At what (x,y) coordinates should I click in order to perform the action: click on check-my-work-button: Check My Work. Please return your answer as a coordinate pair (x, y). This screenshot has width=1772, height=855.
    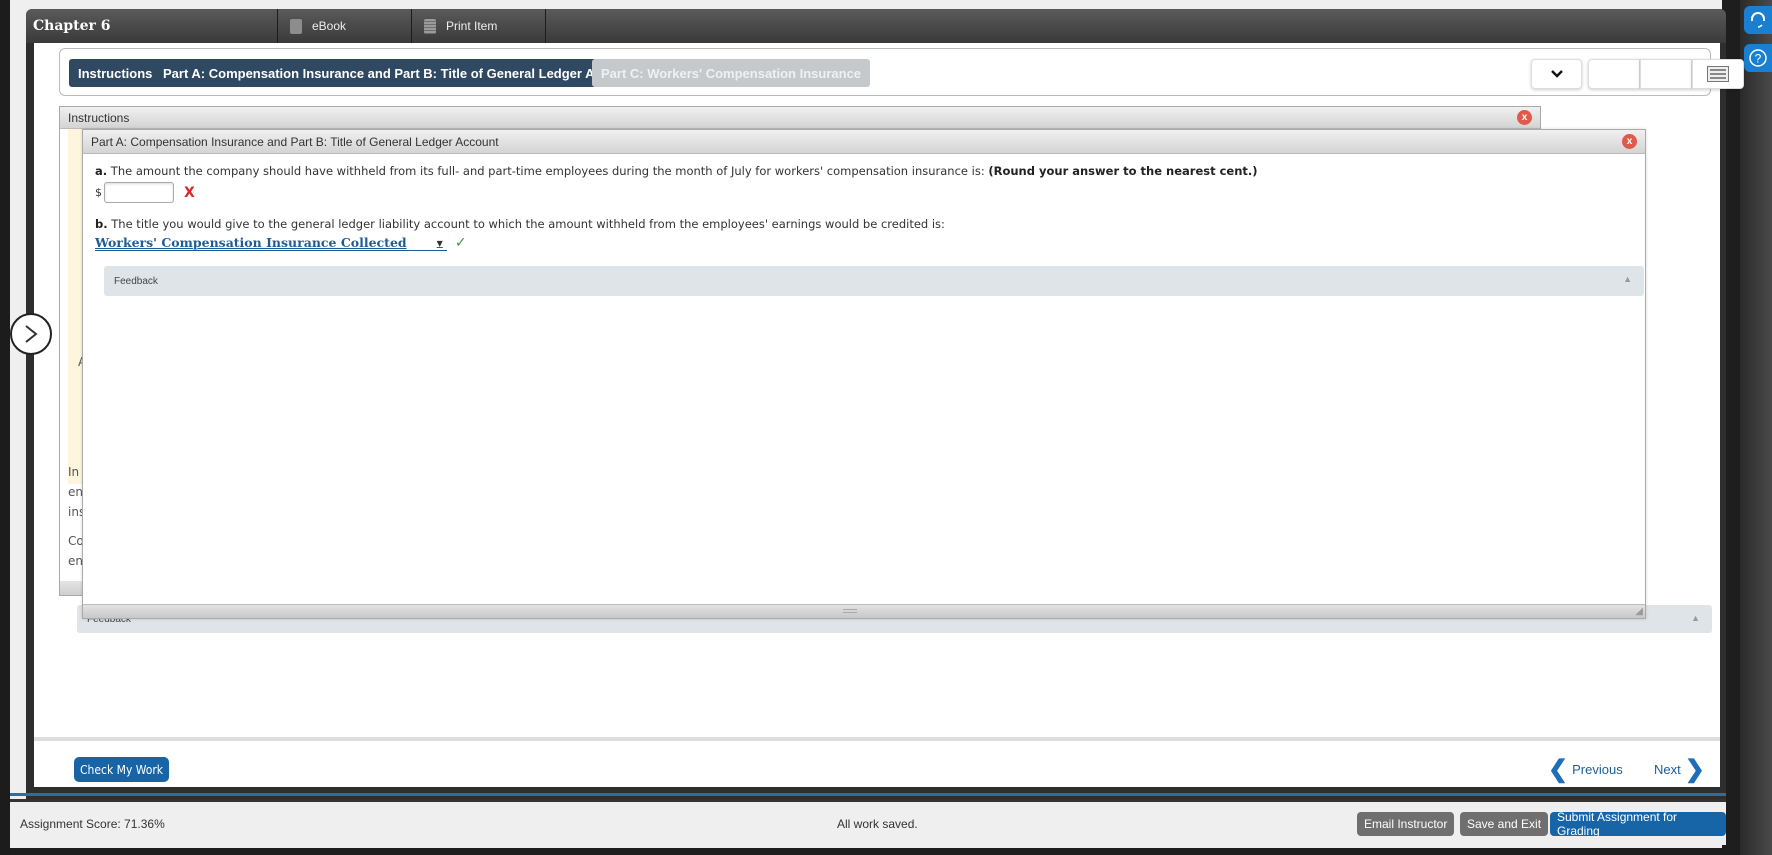
    Looking at the image, I should click on (122, 769).